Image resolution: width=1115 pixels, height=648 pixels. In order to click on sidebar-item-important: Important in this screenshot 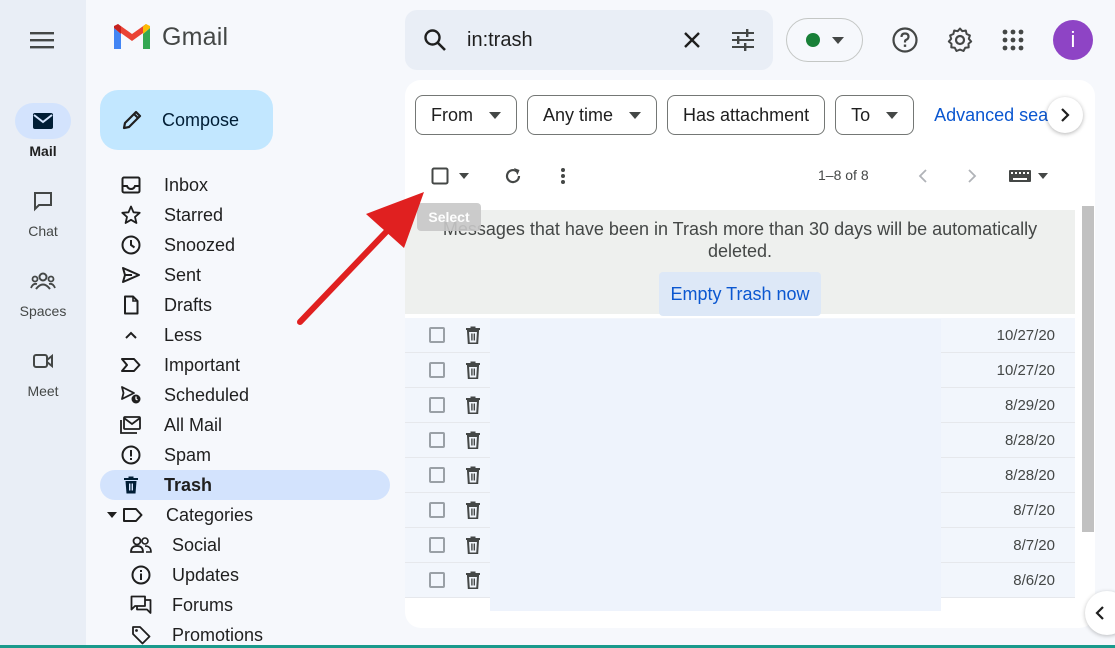, I will do `click(245, 365)`.